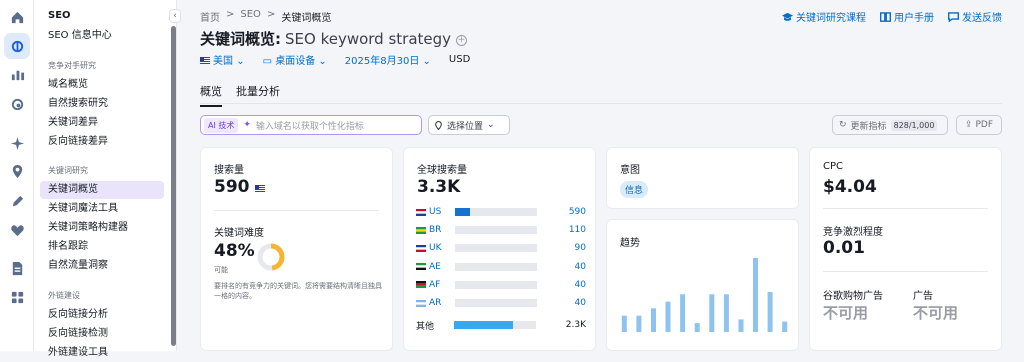 The width and height of the screenshot is (1024, 362). What do you see at coordinates (442, 170) in the screenshot?
I see `global-volume-label: 全球搜索量` at bounding box center [442, 170].